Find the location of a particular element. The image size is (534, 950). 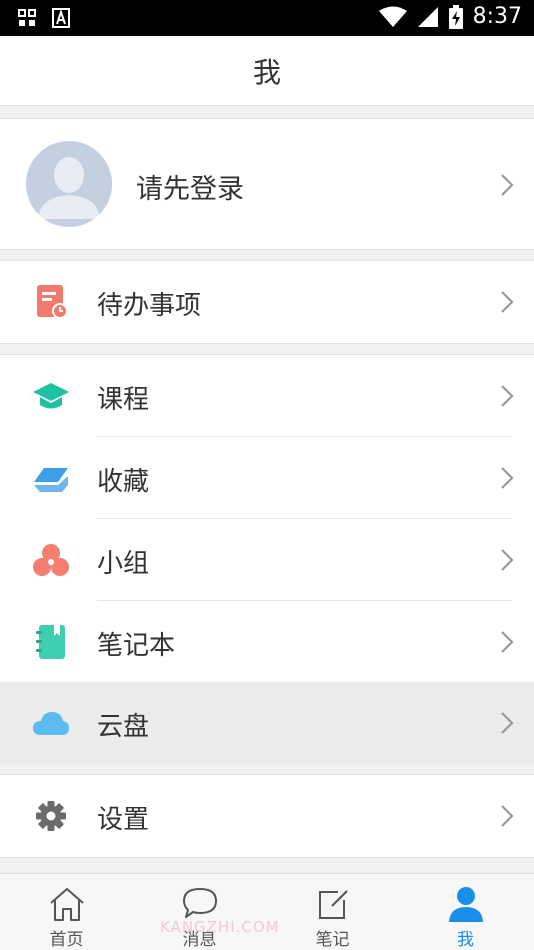

default-avatar-icon is located at coordinates (69, 184).